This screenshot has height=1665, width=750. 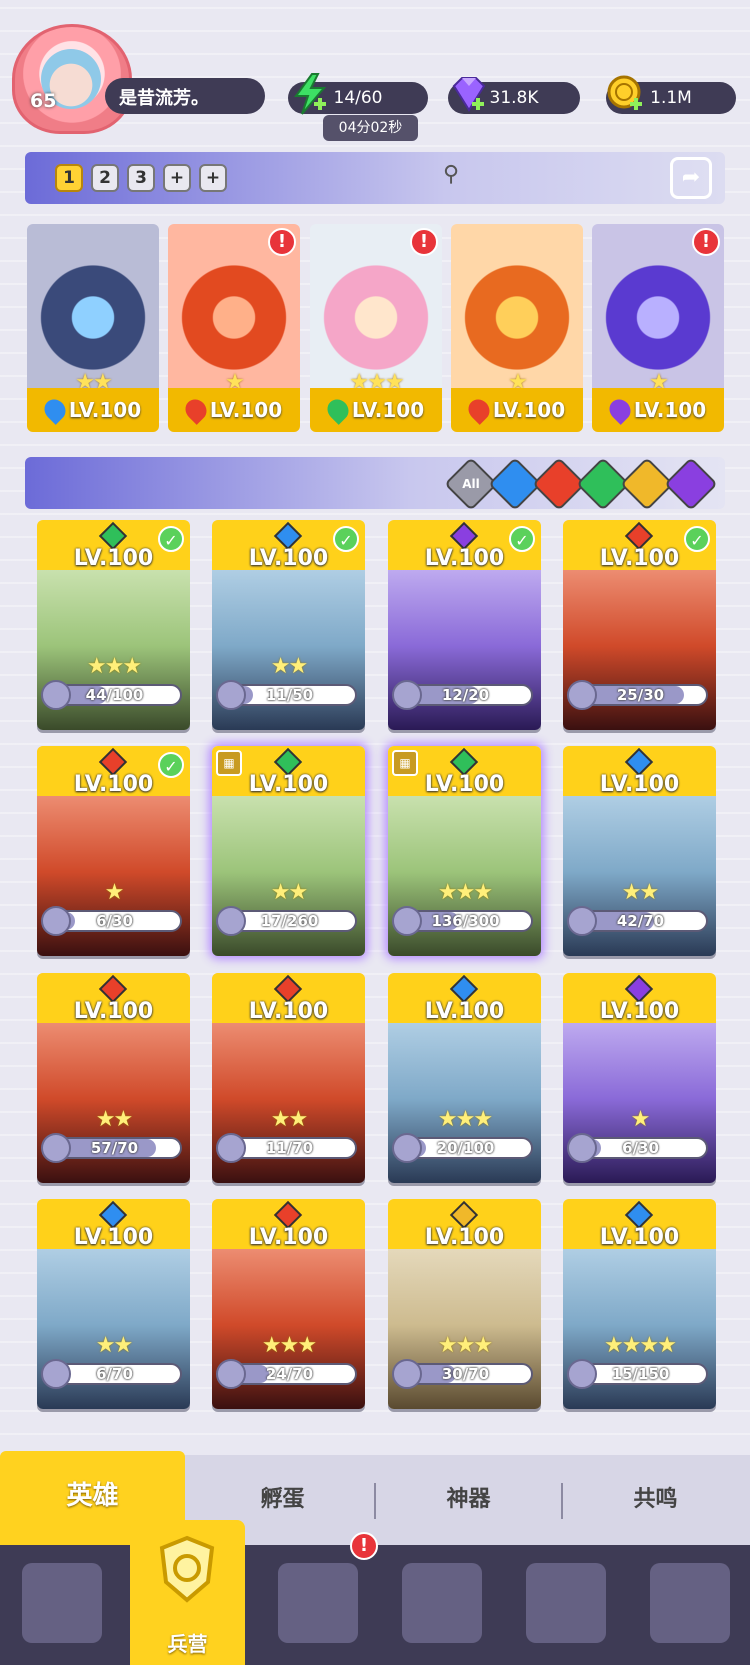 What do you see at coordinates (113, 1078) in the screenshot?
I see `hero-card: LV.100 ★★ 57/70` at bounding box center [113, 1078].